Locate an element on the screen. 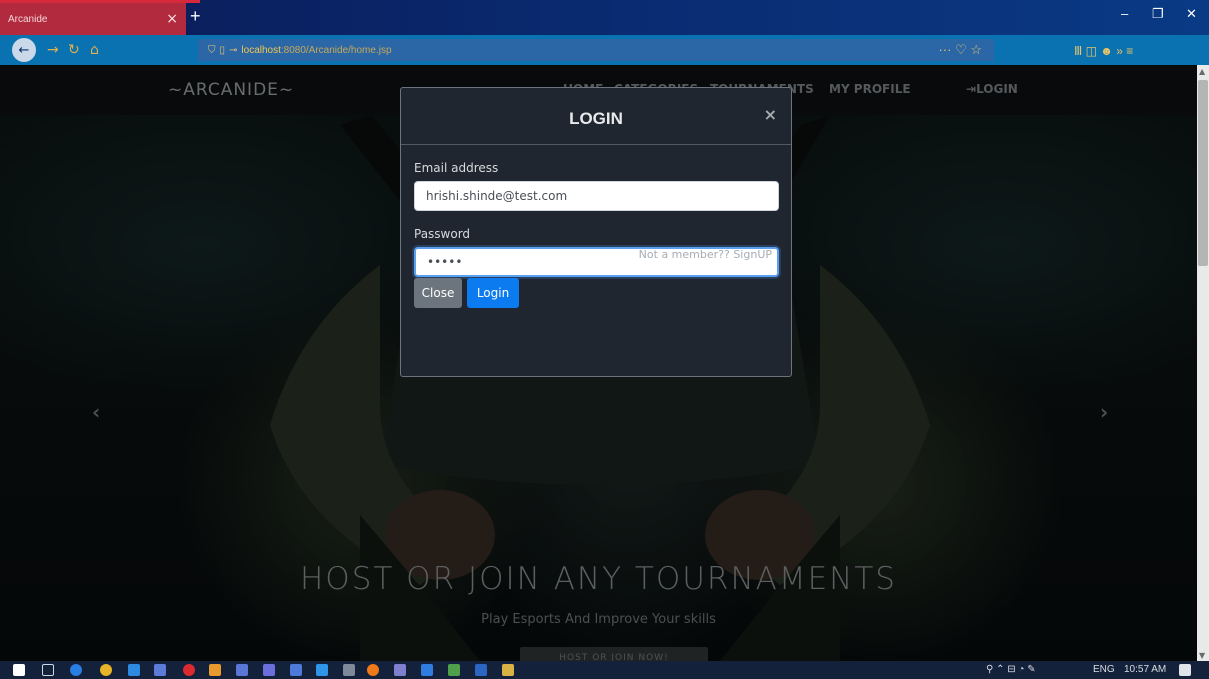 The height and width of the screenshot is (679, 1209). notification-icon is located at coordinates (1185, 670).